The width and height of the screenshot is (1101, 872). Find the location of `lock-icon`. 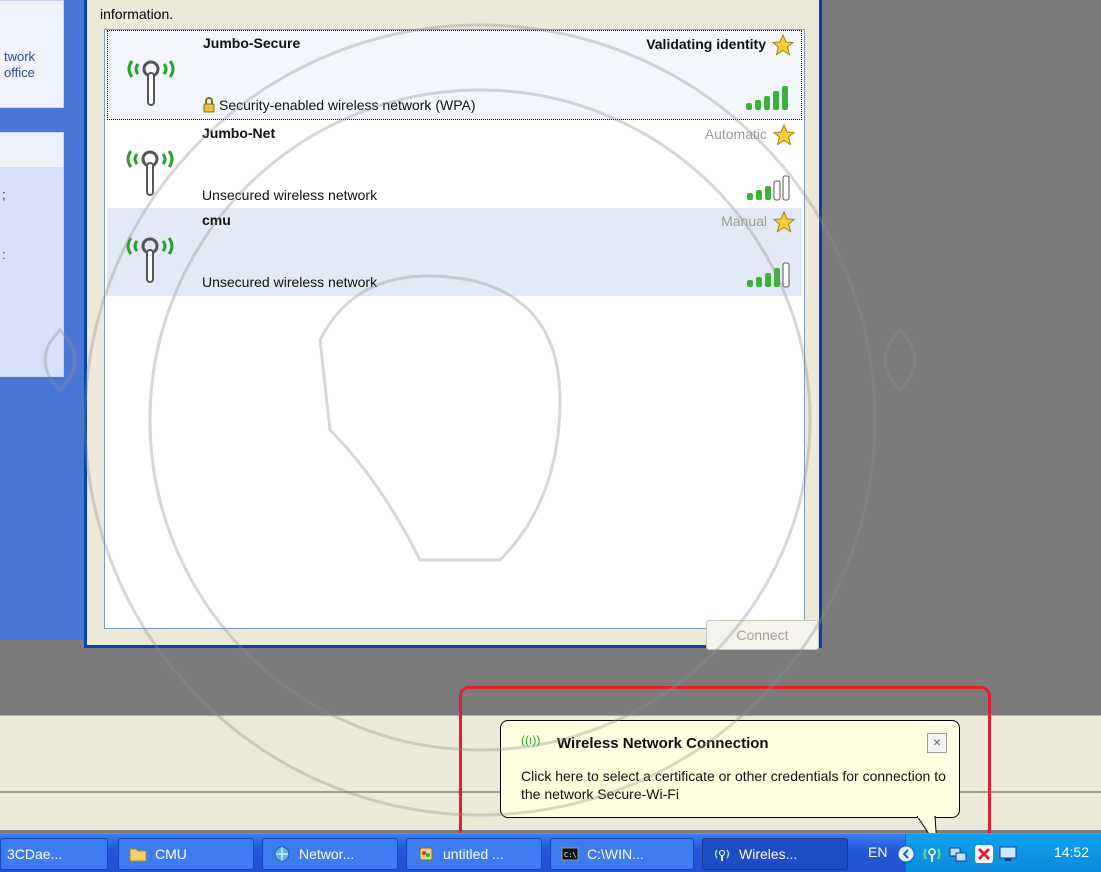

lock-icon is located at coordinates (209, 105).